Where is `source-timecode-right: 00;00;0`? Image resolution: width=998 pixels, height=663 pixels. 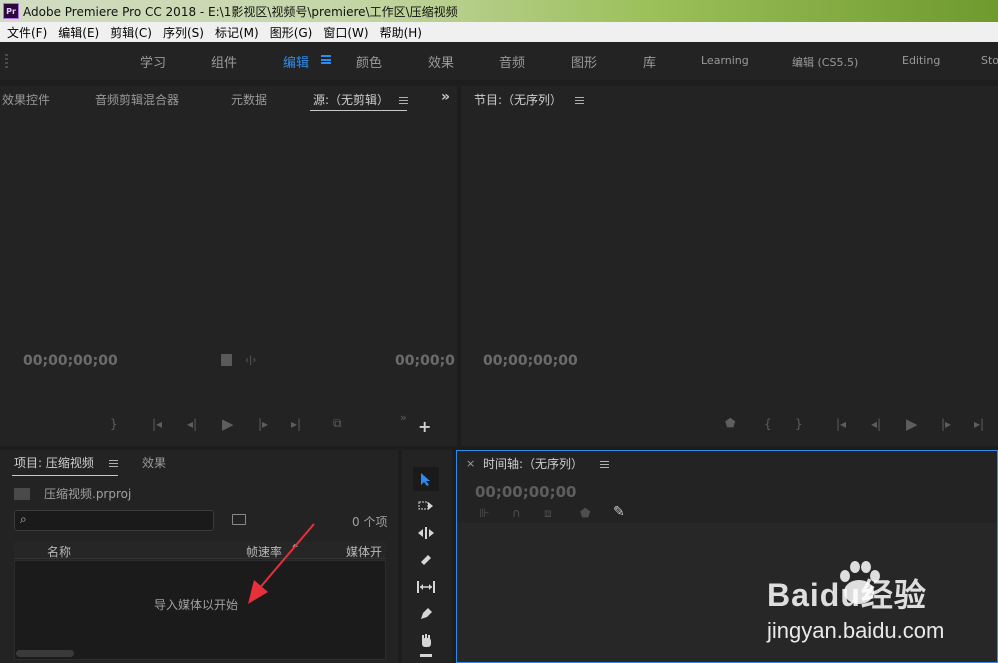
source-timecode-right: 00;00;0 is located at coordinates (425, 361).